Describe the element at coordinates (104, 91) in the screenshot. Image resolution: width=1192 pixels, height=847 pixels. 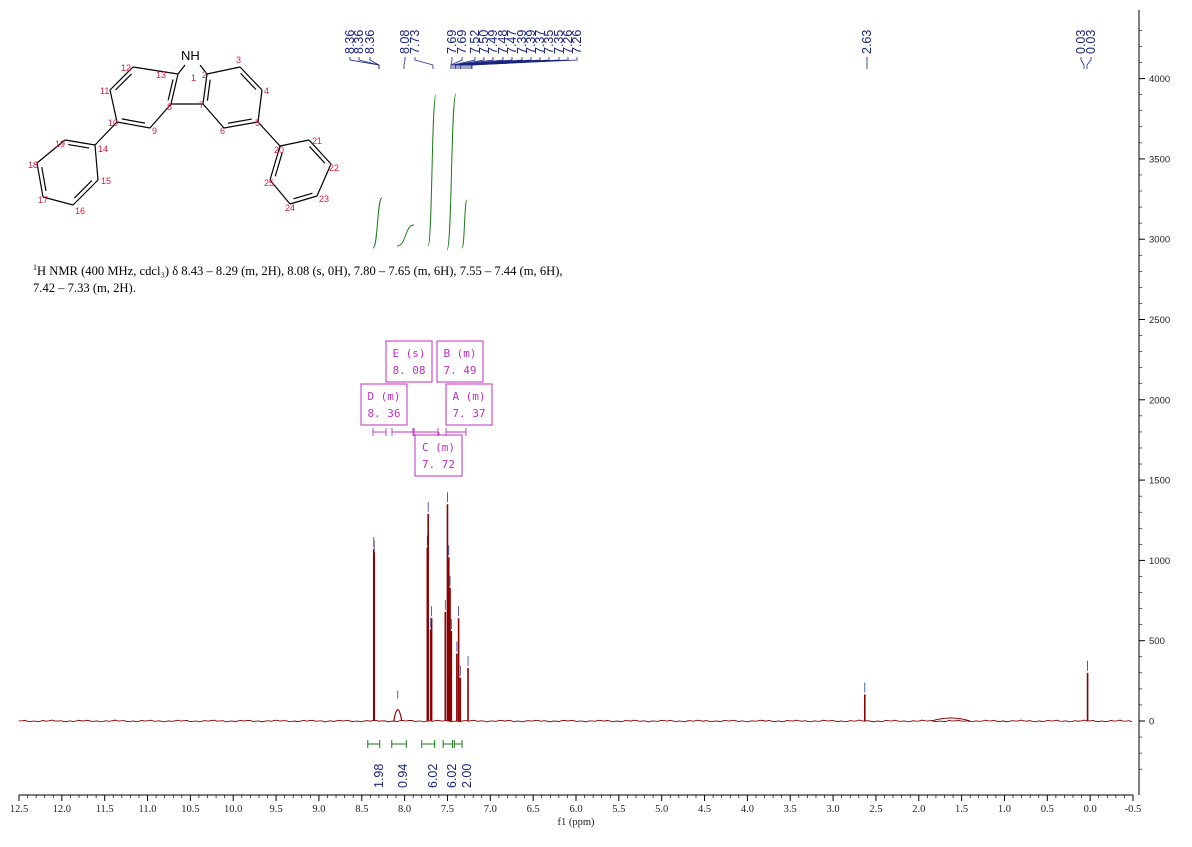
I see `atom-number: 11` at that location.